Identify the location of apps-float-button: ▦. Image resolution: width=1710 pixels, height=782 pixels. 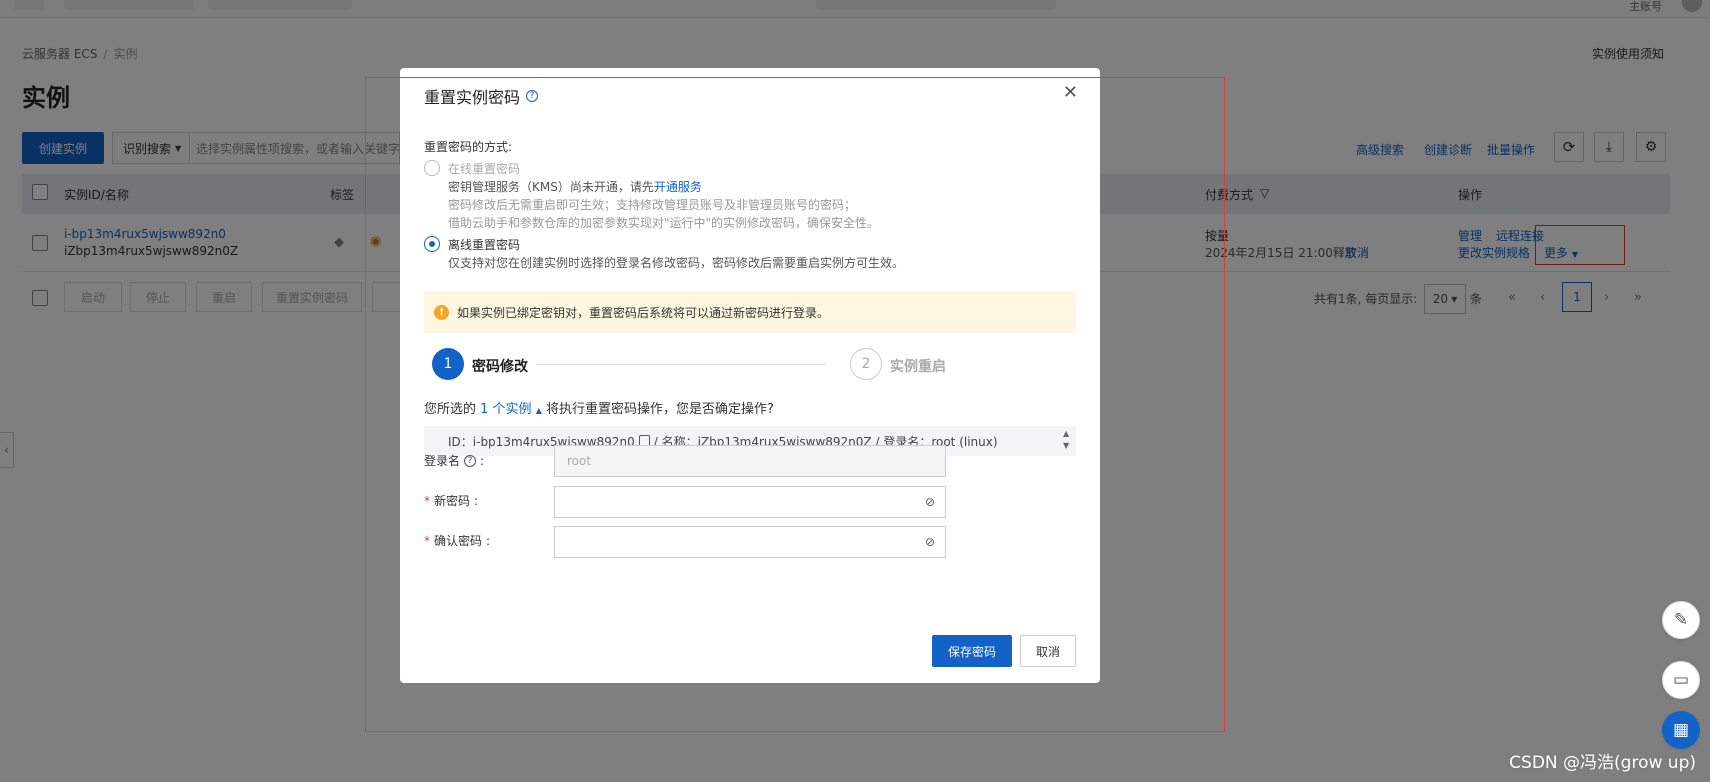
(1681, 730).